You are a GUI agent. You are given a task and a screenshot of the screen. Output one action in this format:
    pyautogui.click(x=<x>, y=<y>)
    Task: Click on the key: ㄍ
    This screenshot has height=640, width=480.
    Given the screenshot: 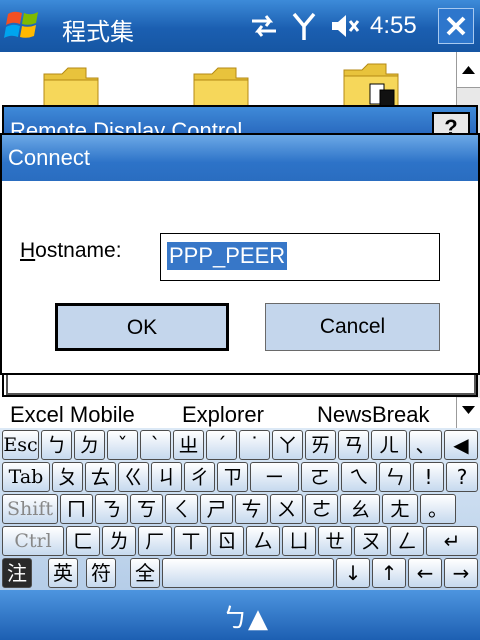 What is the action you would take?
    pyautogui.click(x=133, y=477)
    